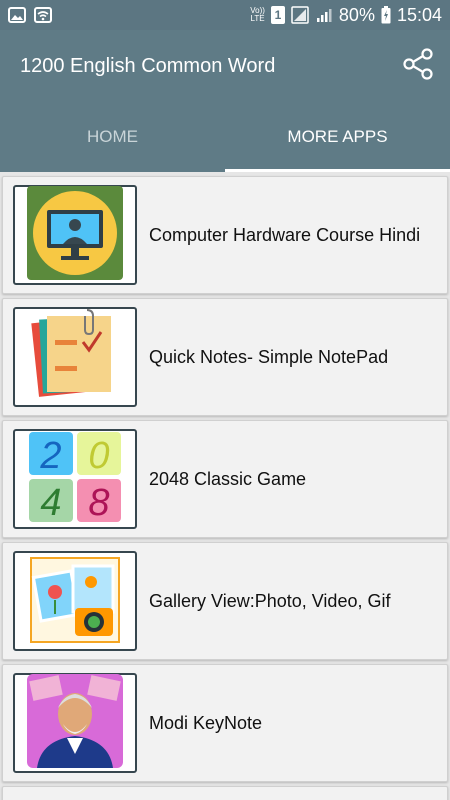 This screenshot has height=800, width=450. I want to click on sim-icon: 1, so click(277, 15).